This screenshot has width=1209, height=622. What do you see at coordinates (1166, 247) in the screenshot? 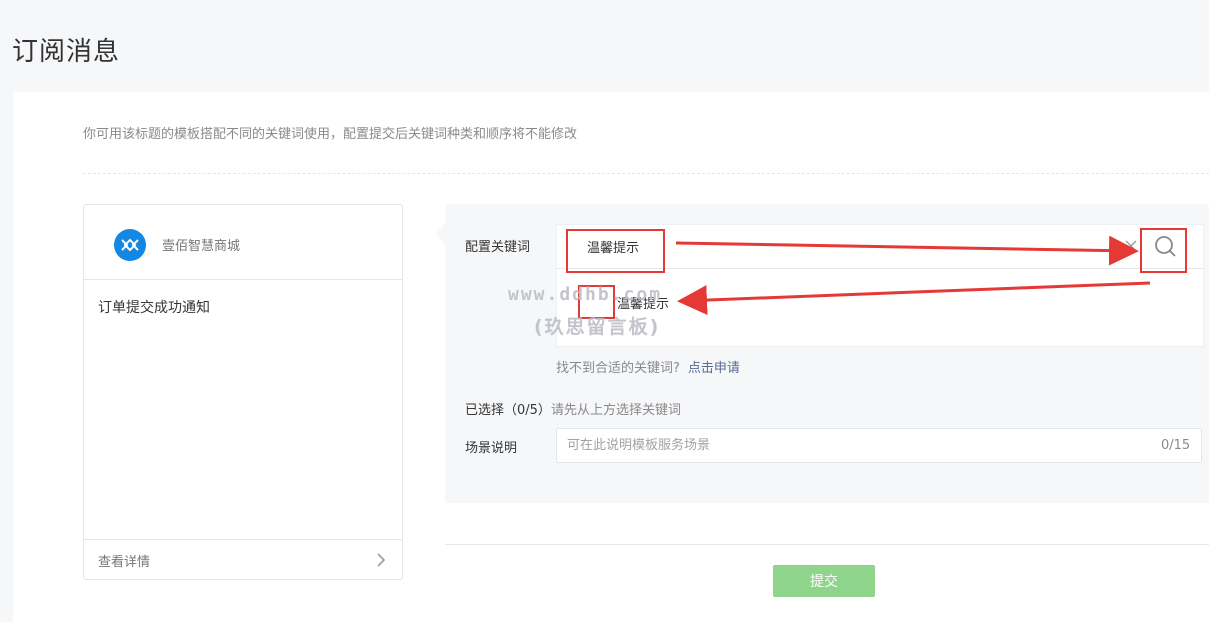
I see `search-icon` at bounding box center [1166, 247].